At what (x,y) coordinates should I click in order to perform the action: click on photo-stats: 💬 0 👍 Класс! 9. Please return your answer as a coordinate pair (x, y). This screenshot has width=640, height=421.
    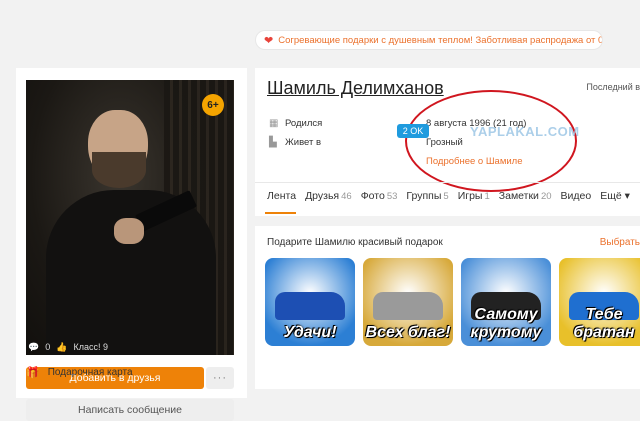
    Looking at the image, I should click on (130, 347).